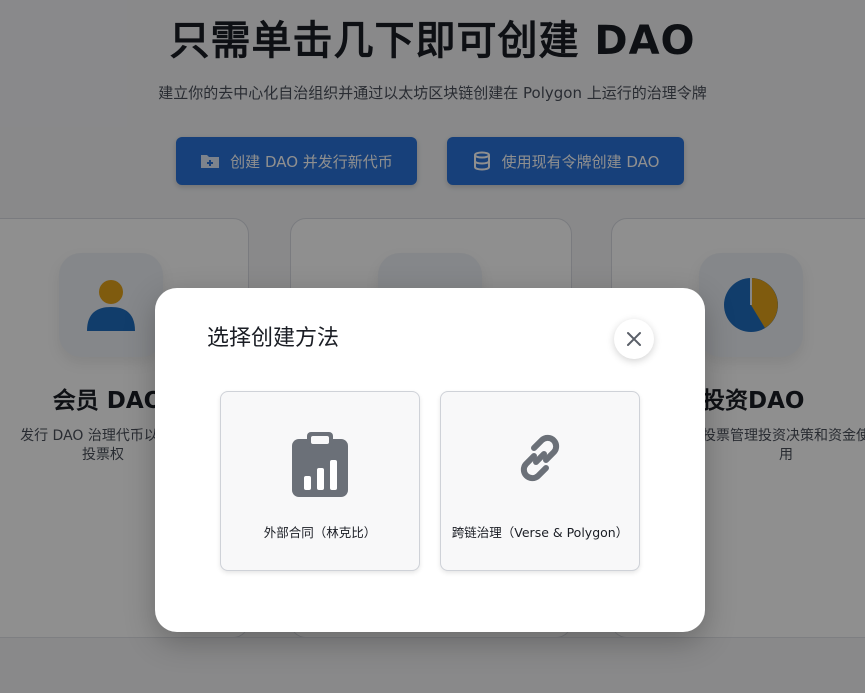  I want to click on cross-chain-governance-label: 跨链治理（Verse & Polygon）, so click(540, 532).